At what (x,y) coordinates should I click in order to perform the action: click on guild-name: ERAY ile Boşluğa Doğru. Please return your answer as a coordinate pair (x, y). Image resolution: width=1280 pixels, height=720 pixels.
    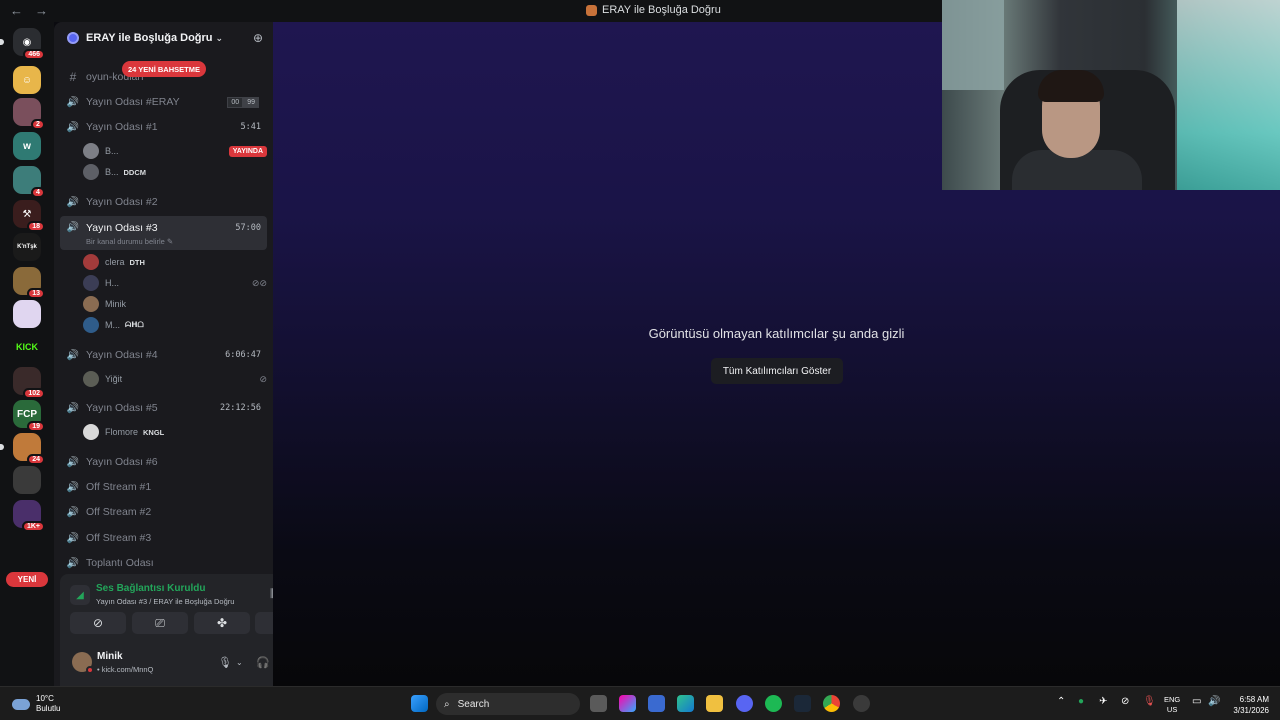
    Looking at the image, I should click on (149, 38).